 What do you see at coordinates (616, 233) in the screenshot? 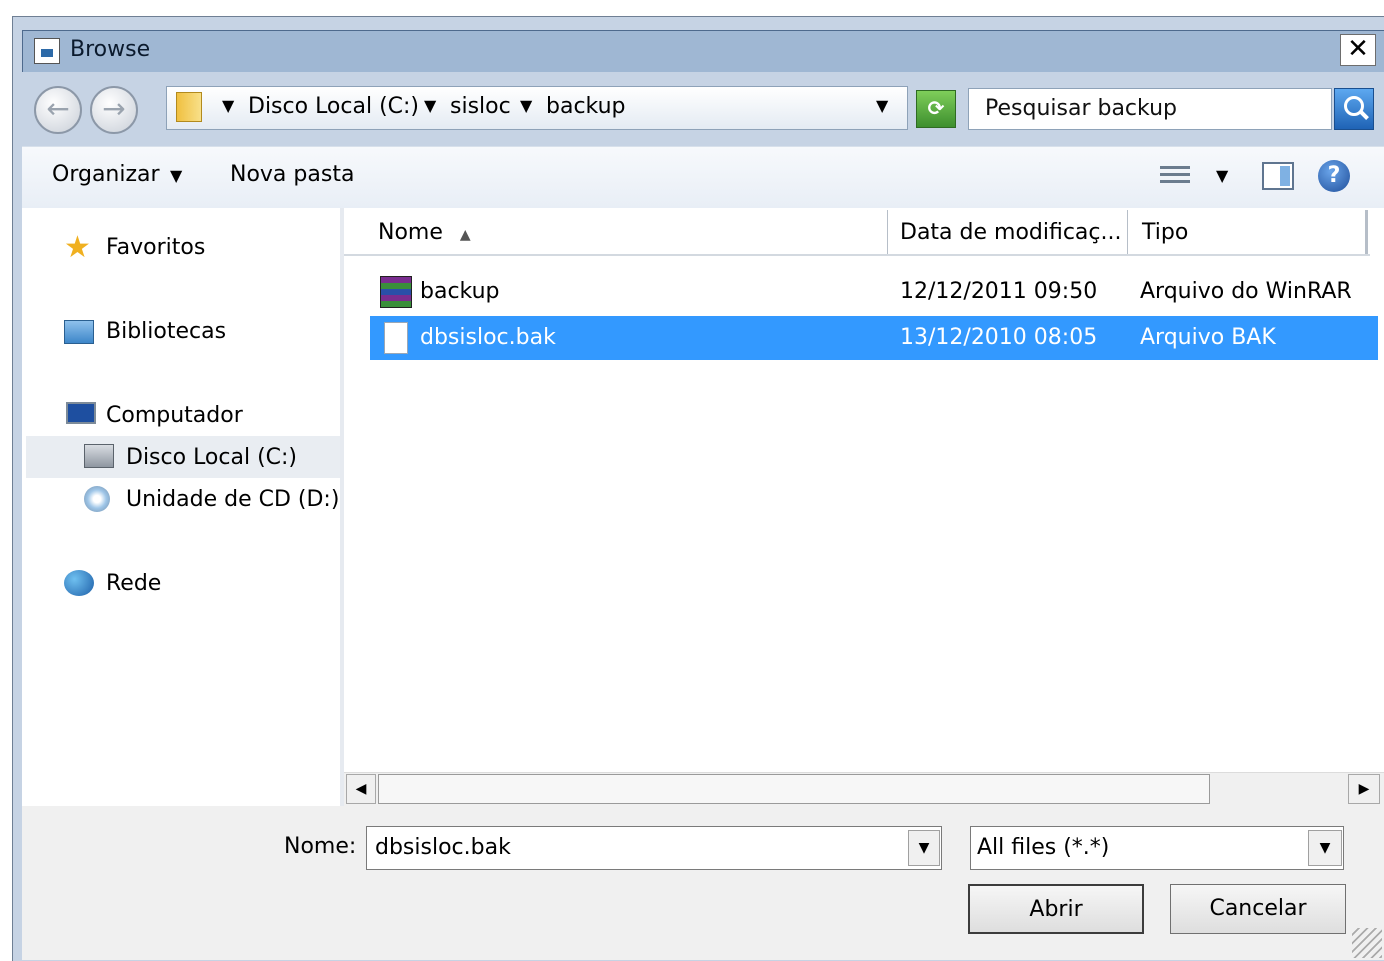
I see `column-header-name: Nome ▲` at bounding box center [616, 233].